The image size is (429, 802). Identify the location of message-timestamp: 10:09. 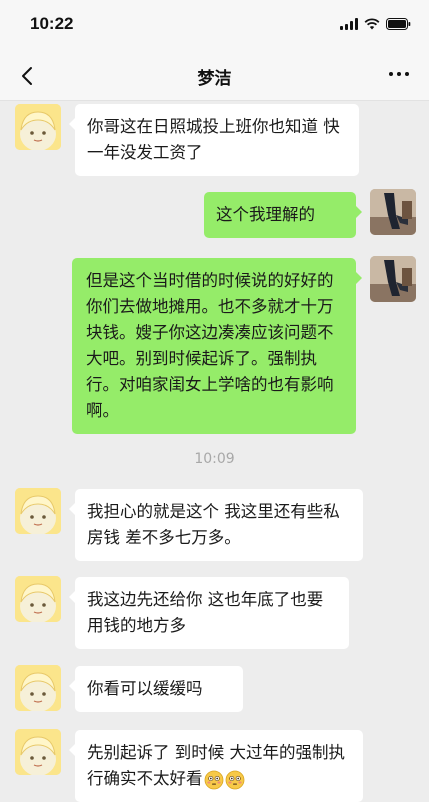
(214, 459).